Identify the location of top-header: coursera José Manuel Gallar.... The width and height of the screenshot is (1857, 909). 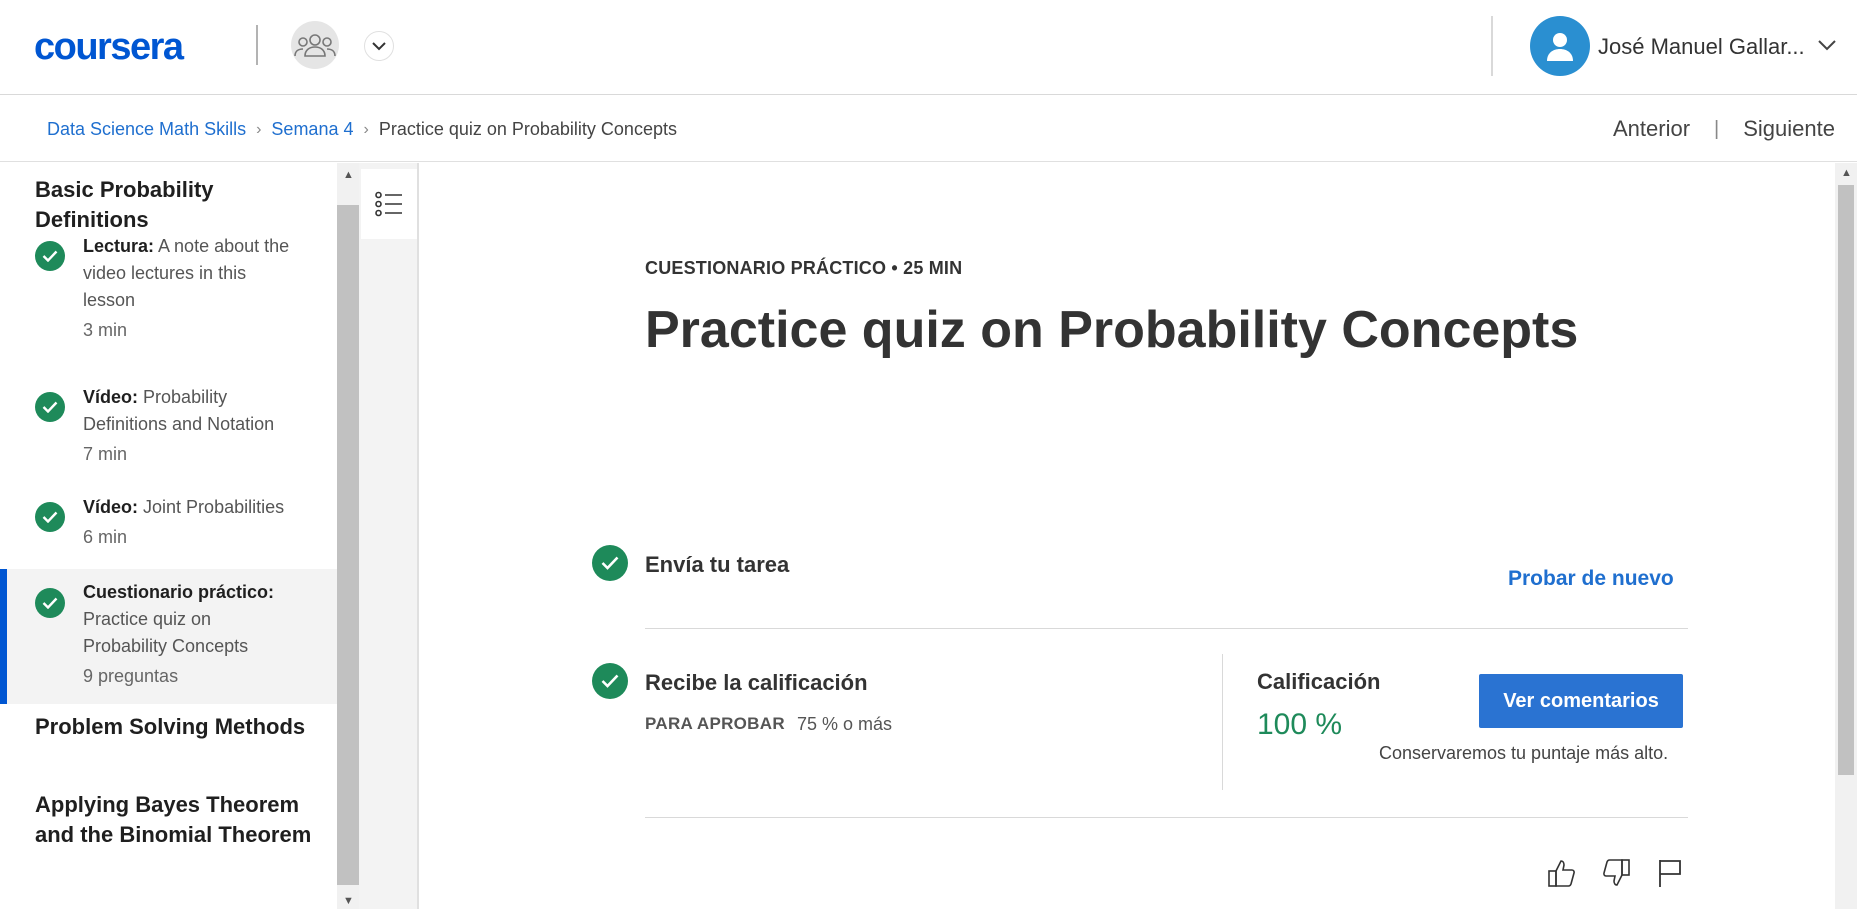
(928, 47).